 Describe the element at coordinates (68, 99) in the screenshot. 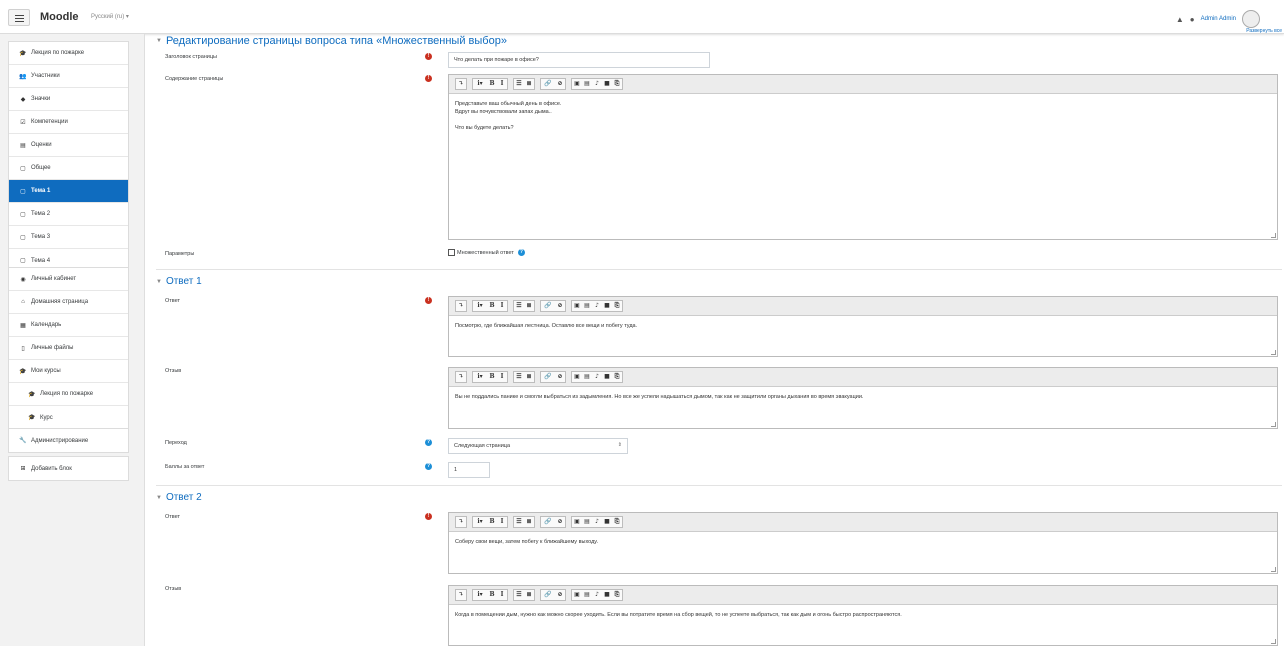

I see `sidebar-item: ◆ Значки` at that location.